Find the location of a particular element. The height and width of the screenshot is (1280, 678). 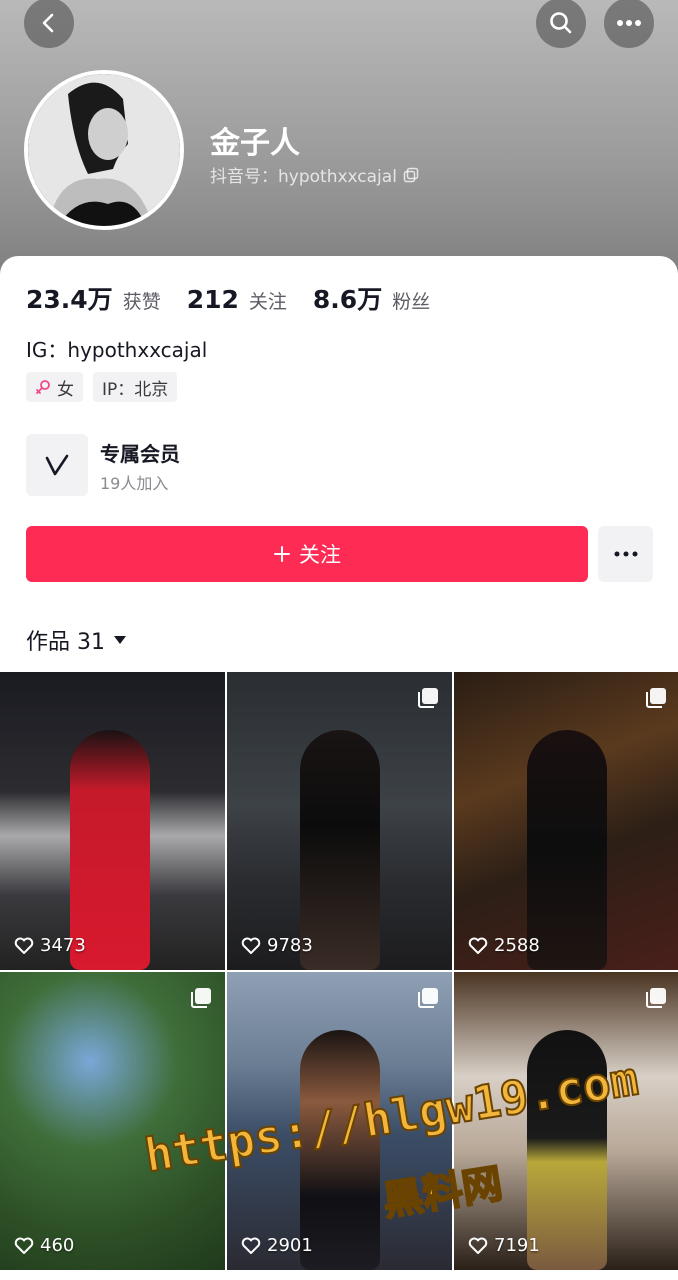

search-icon is located at coordinates (561, 23).